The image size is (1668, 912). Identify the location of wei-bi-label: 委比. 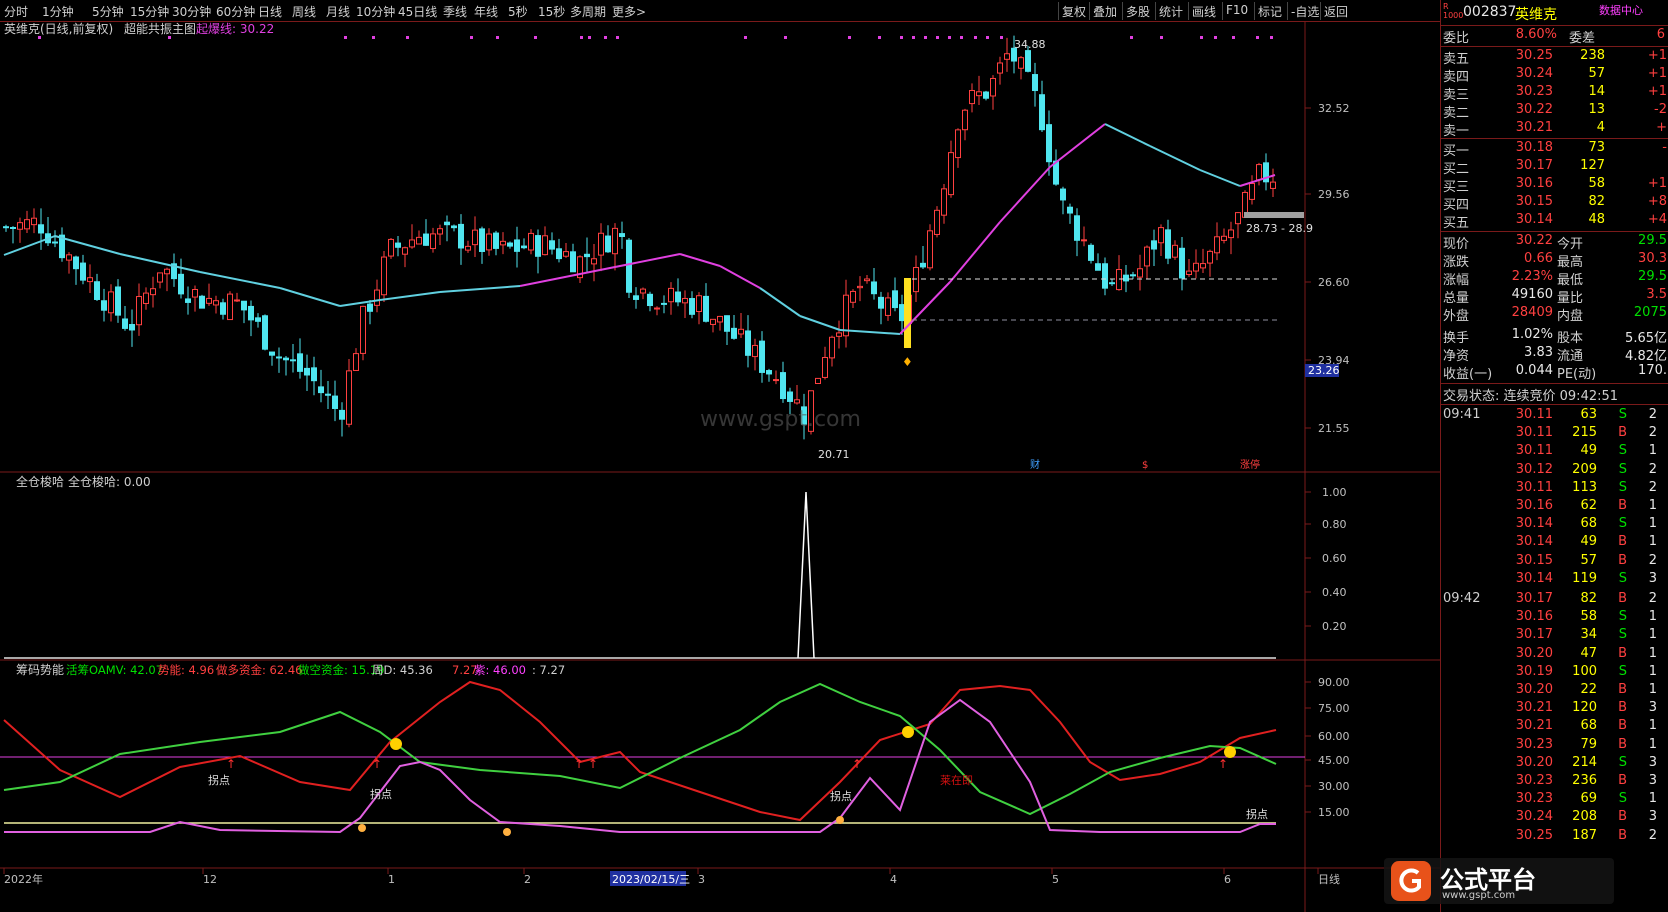
(1456, 38).